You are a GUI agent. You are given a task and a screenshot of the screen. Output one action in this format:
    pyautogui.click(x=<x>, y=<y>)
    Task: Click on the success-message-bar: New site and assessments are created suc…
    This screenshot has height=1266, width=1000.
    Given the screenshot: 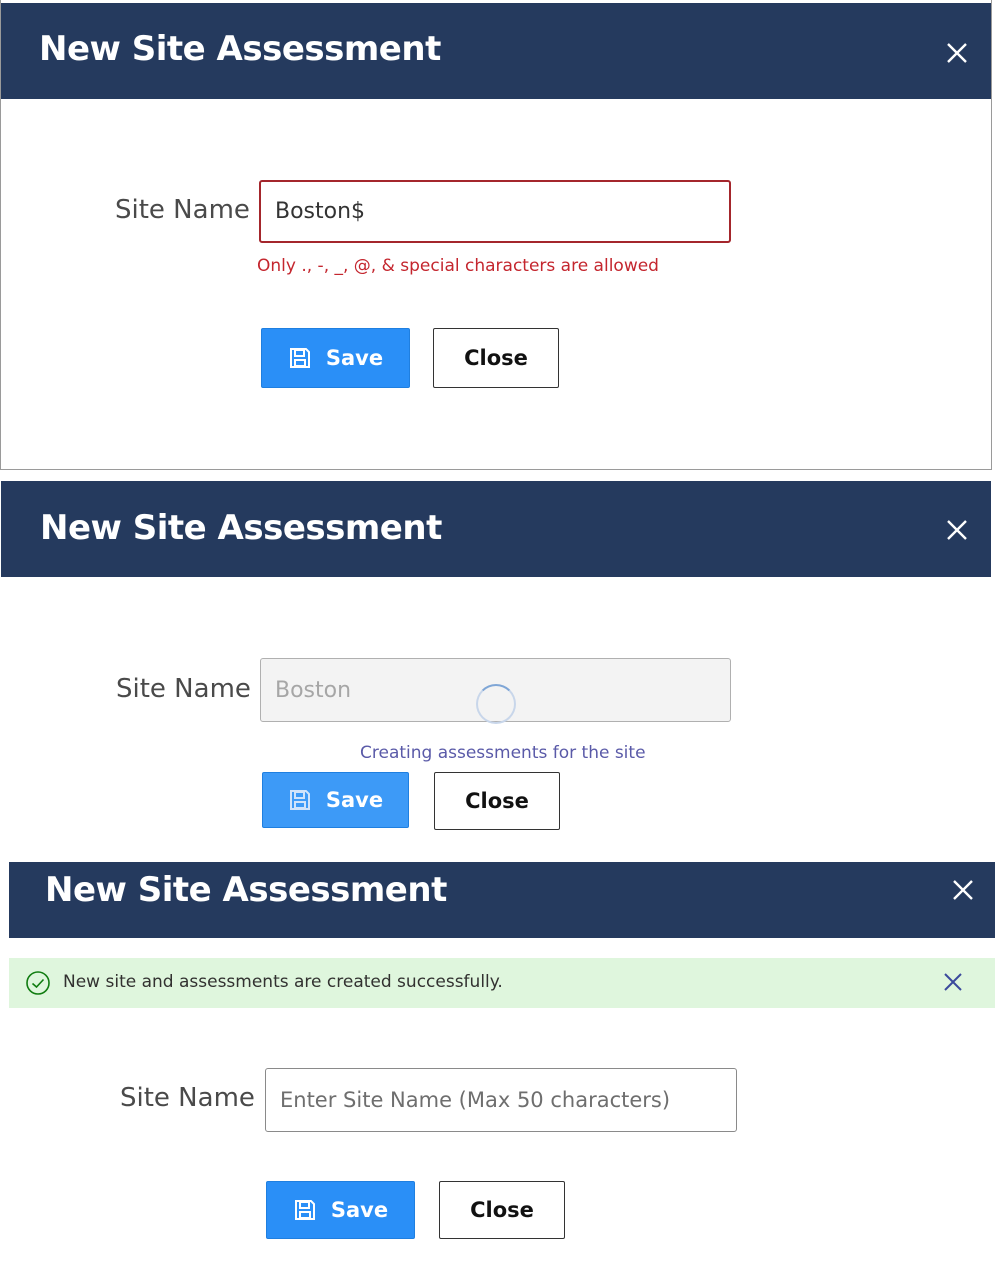 What is the action you would take?
    pyautogui.click(x=502, y=983)
    